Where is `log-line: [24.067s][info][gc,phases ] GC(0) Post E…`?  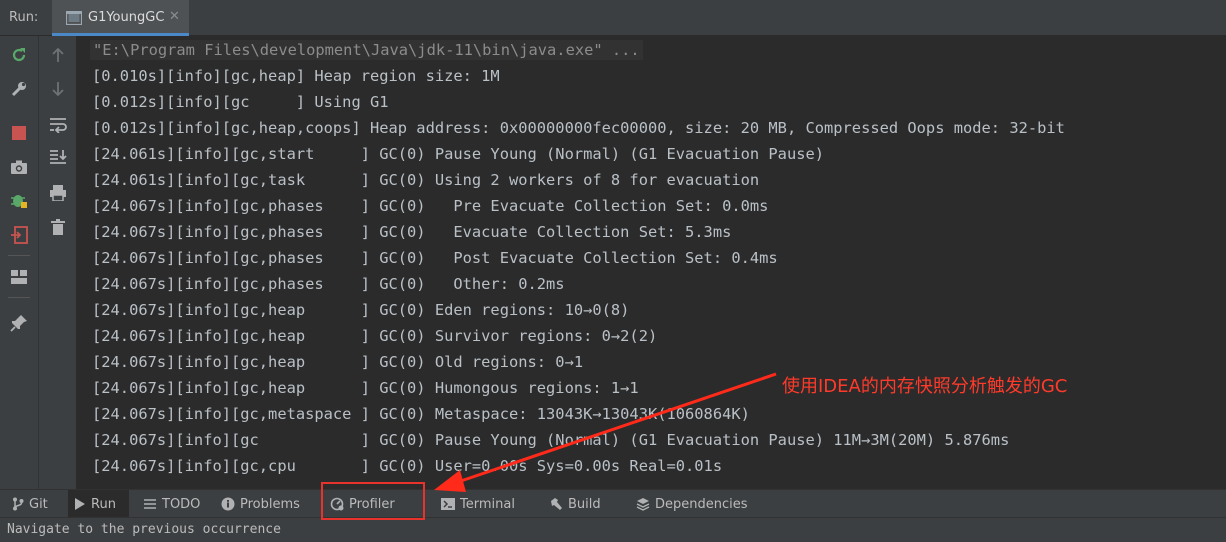 log-line: [24.067s][info][gc,phases ] GC(0) Post E… is located at coordinates (435, 258).